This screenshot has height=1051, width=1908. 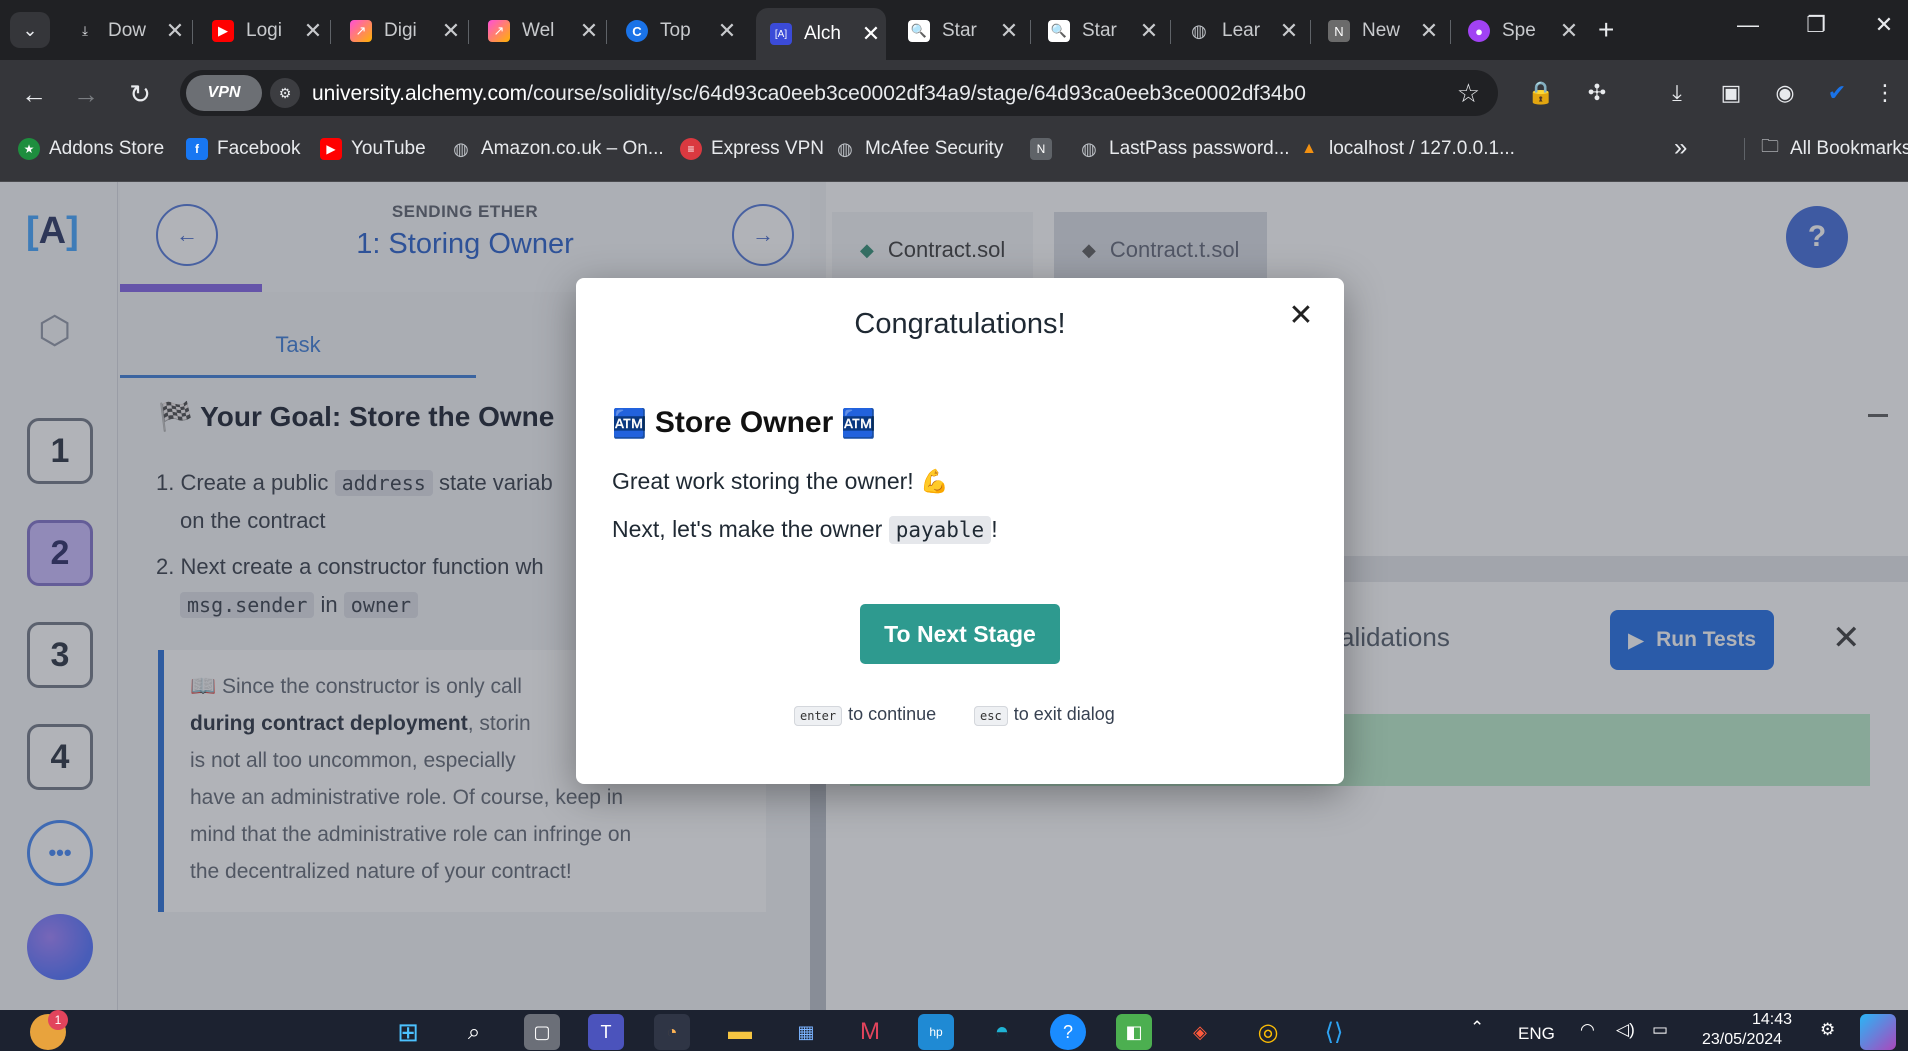 I want to click on search-icon: ⌕, so click(x=474, y=1032).